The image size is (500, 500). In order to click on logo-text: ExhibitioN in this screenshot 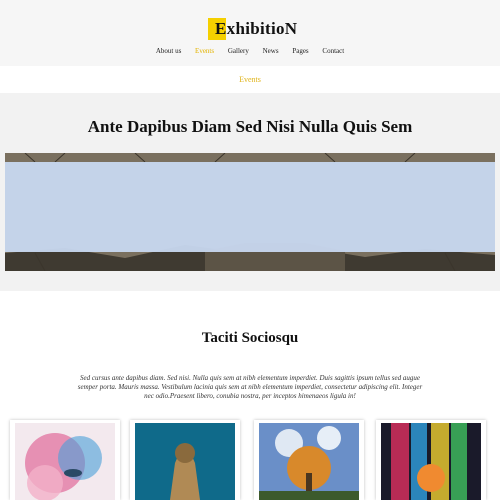, I will do `click(256, 28)`.